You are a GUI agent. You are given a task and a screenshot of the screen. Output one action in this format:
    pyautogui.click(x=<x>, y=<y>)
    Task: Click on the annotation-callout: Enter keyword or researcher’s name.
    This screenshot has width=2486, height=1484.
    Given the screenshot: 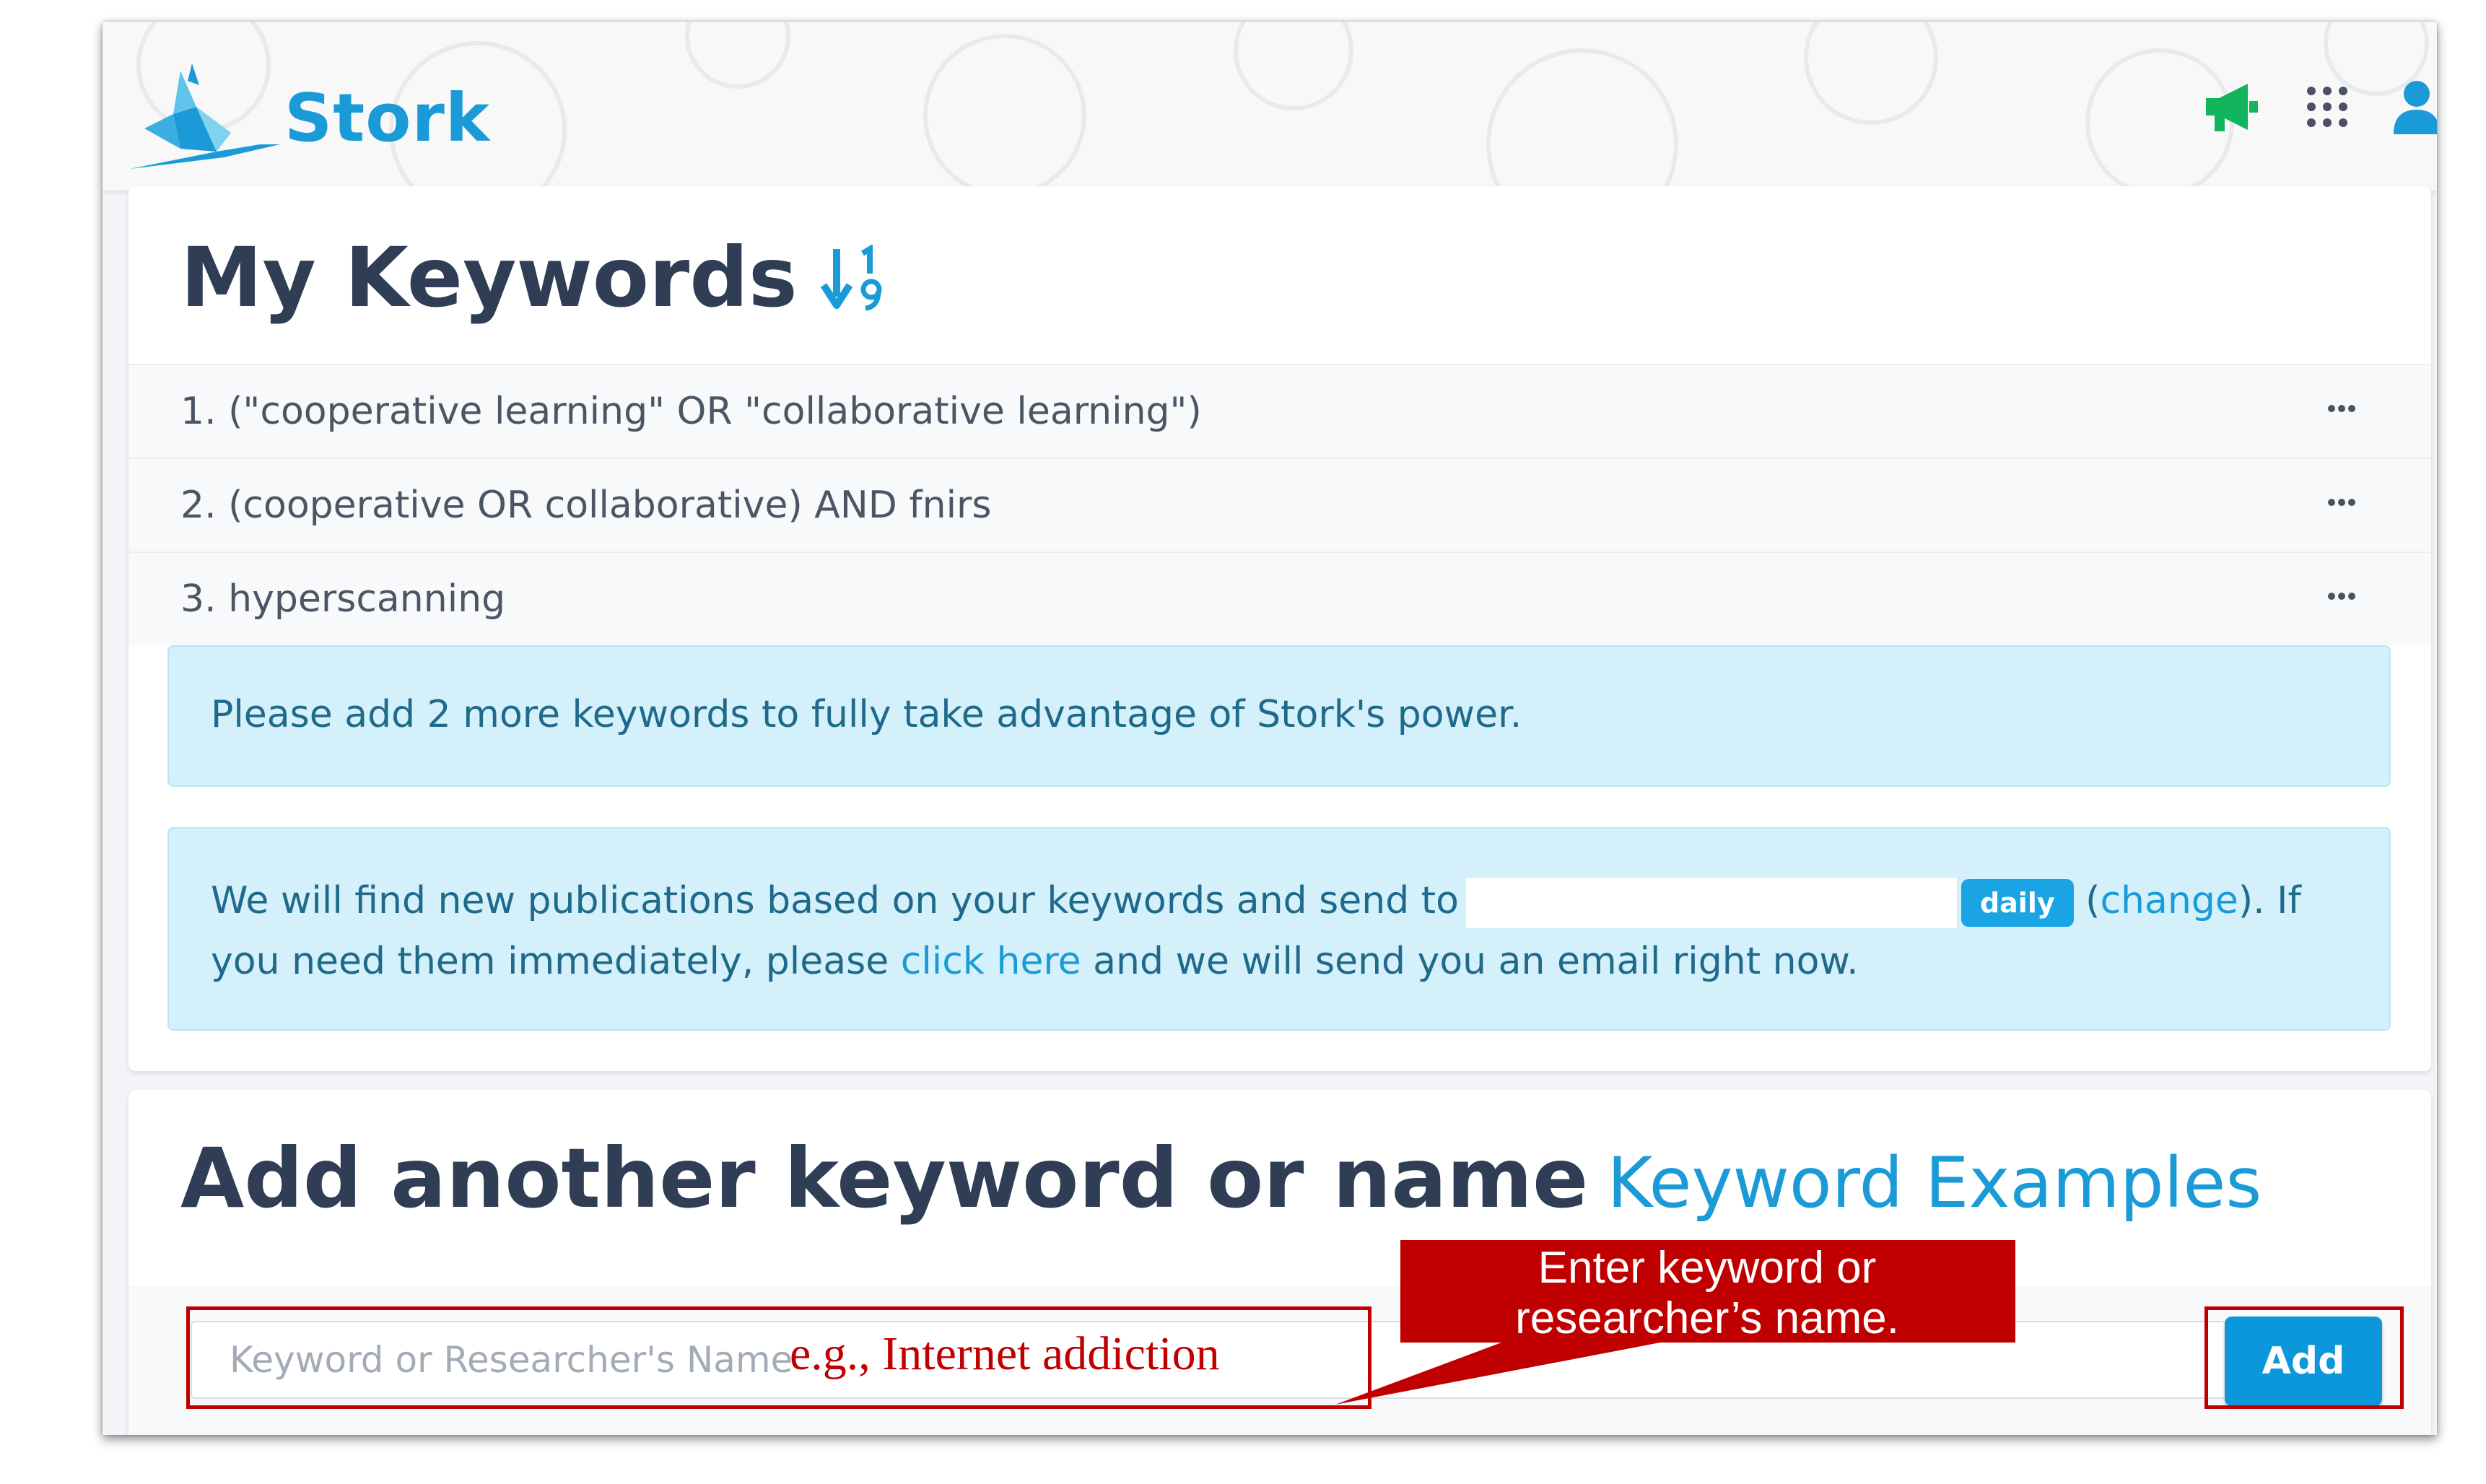 What is the action you would take?
    pyautogui.click(x=1707, y=1293)
    